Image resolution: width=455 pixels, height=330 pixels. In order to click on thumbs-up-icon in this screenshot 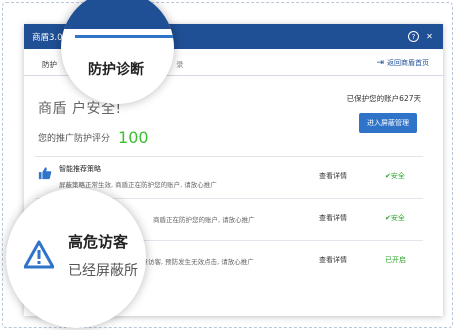, I will do `click(45, 173)`.